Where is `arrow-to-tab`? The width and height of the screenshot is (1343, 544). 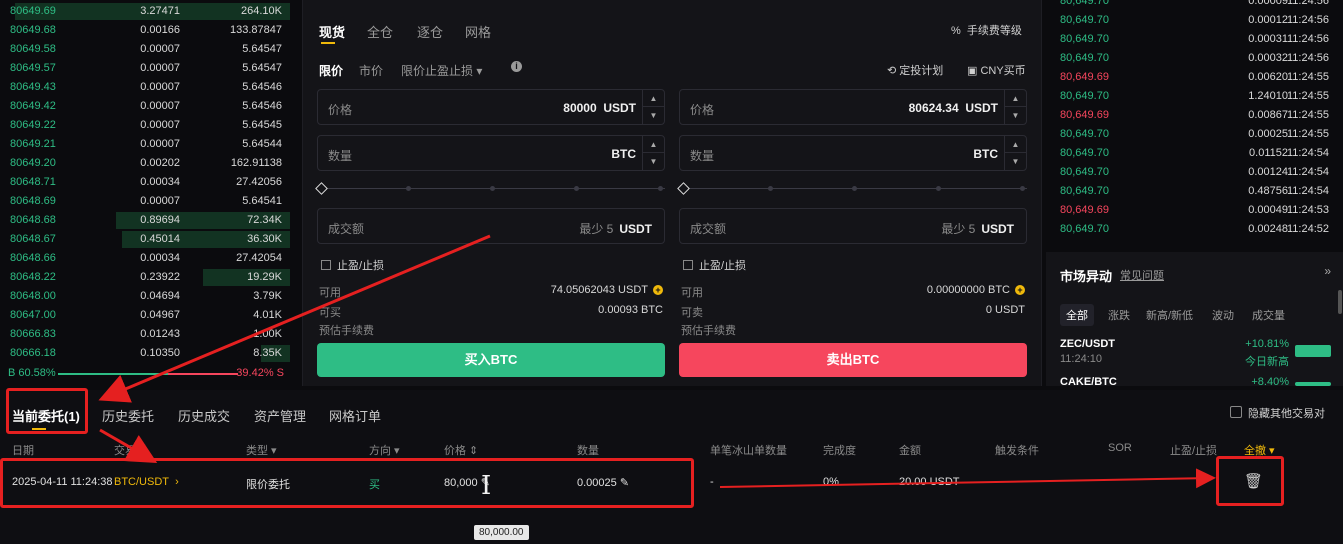
arrow-to-tab is located at coordinates (294, 318).